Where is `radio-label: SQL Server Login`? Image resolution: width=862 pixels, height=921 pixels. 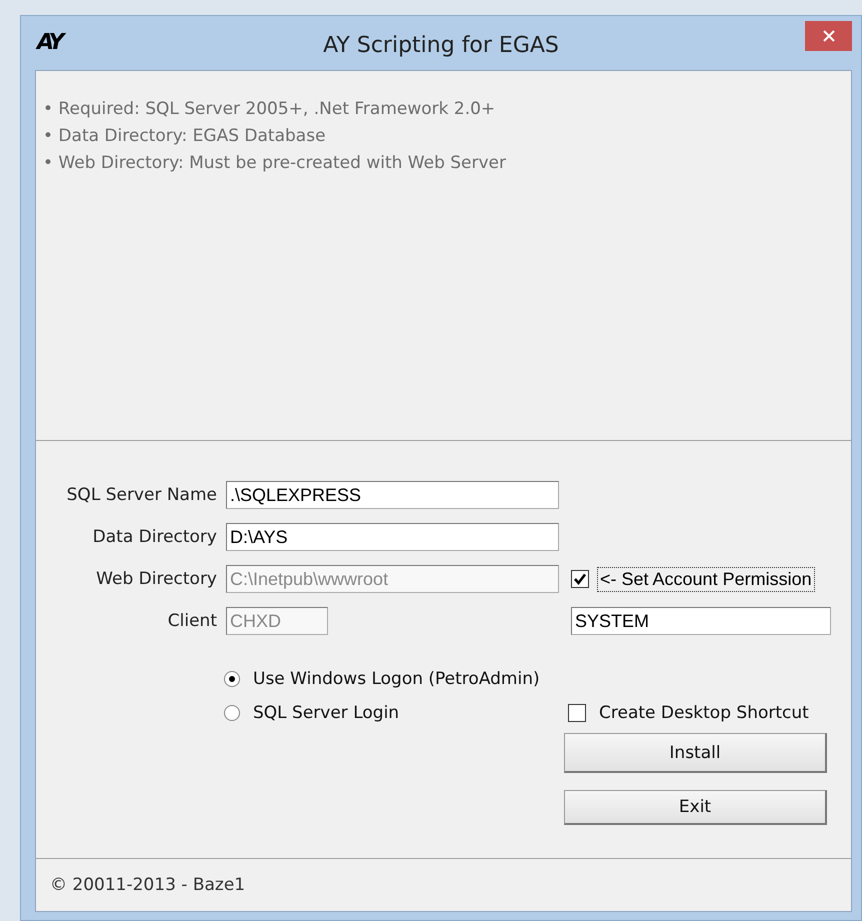 radio-label: SQL Server Login is located at coordinates (326, 713).